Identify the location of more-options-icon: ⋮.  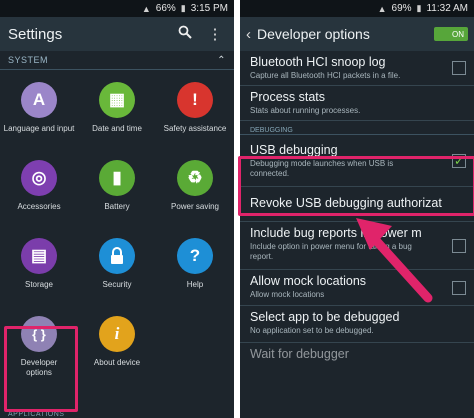
(215, 34).